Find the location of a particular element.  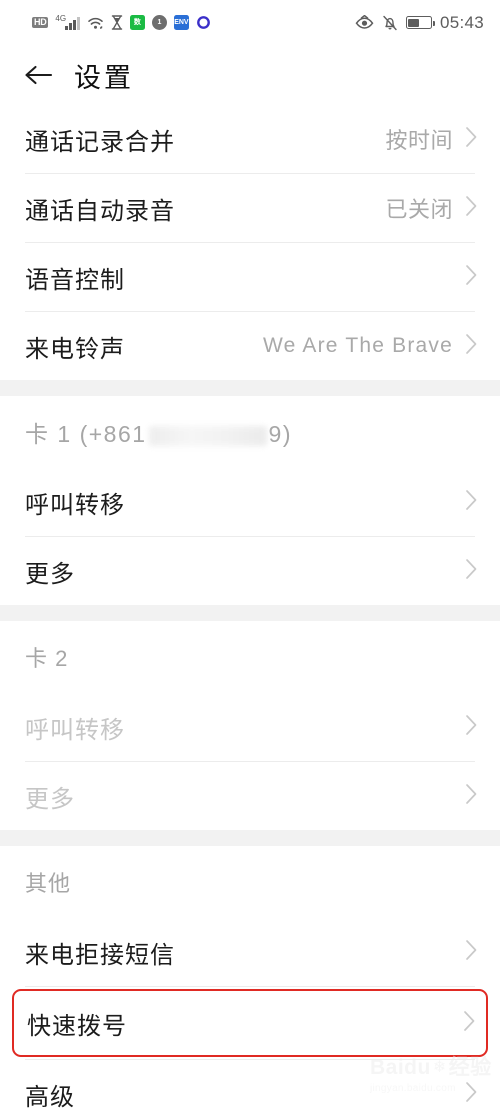

app-green-icon: 数 is located at coordinates (137, 22).